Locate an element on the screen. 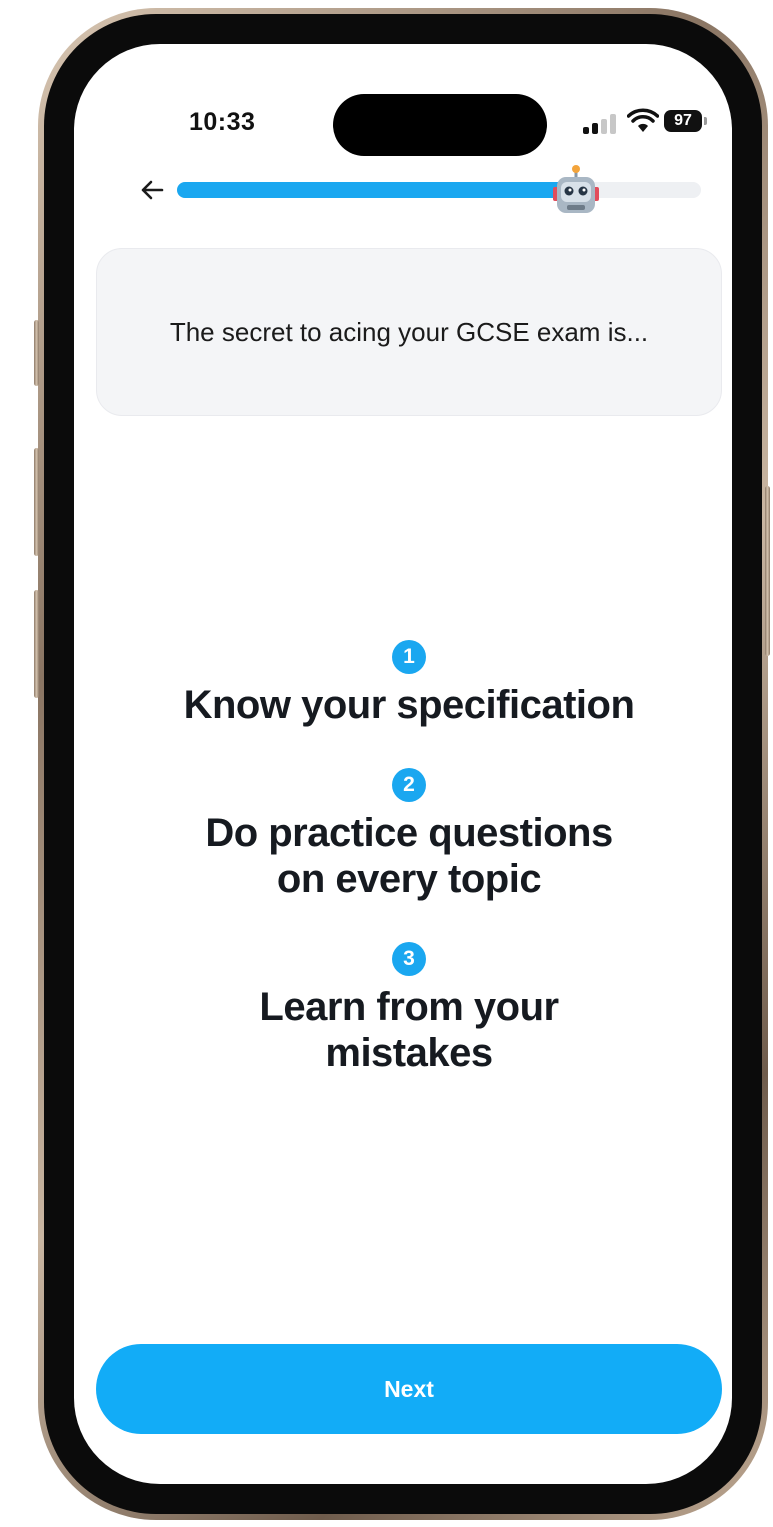  next-button: Next is located at coordinates (409, 1389).